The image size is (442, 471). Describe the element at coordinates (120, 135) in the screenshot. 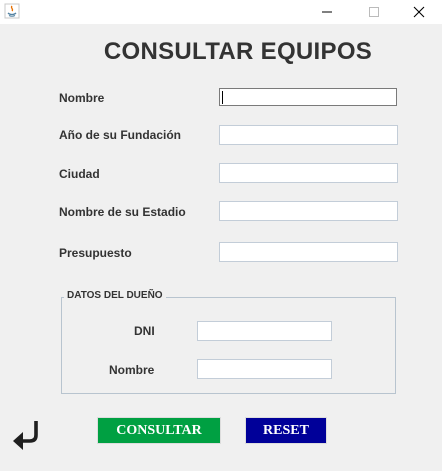

I see `fundacion-label: Año de su Fundación` at that location.